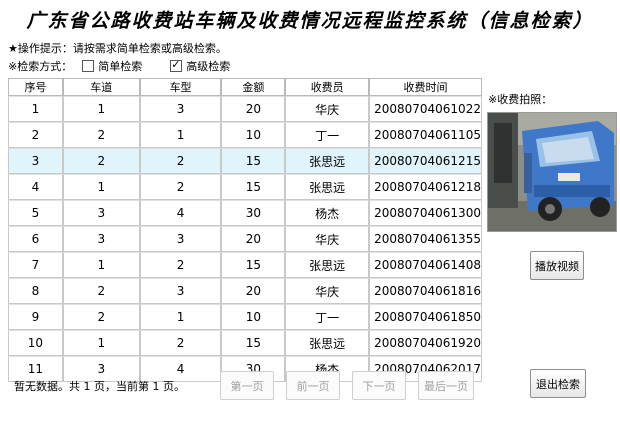 The image size is (620, 426). I want to click on operation-hint: ★操作提示：请按需求简单检索或高级检索。, so click(117, 48).